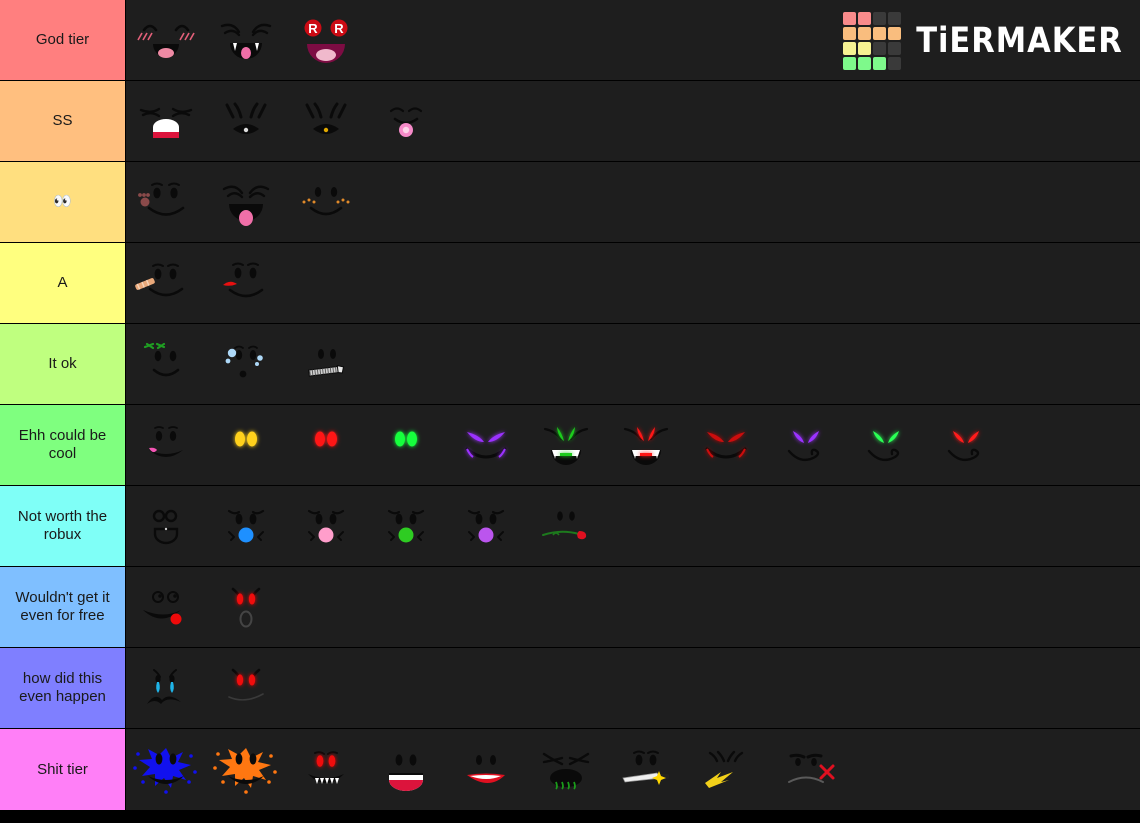 Image resolution: width=1140 pixels, height=823 pixels. I want to click on tier-row: Wouldn't get it even for free, so click(570, 607).